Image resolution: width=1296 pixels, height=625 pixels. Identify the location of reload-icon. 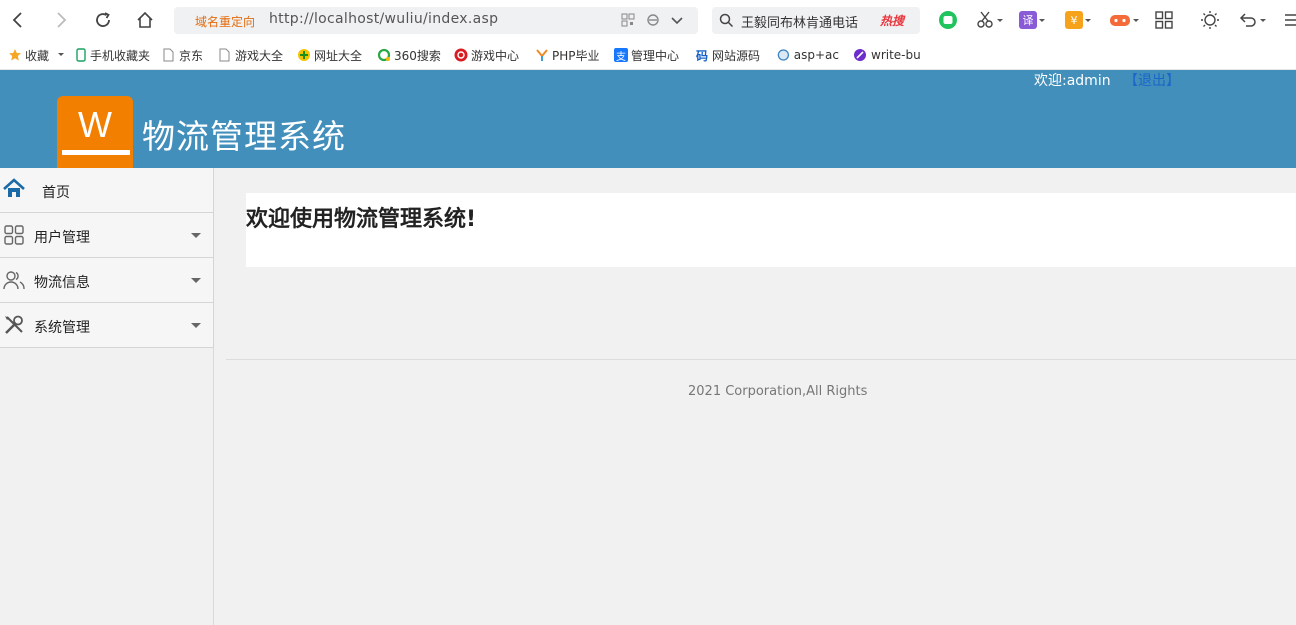
(103, 19).